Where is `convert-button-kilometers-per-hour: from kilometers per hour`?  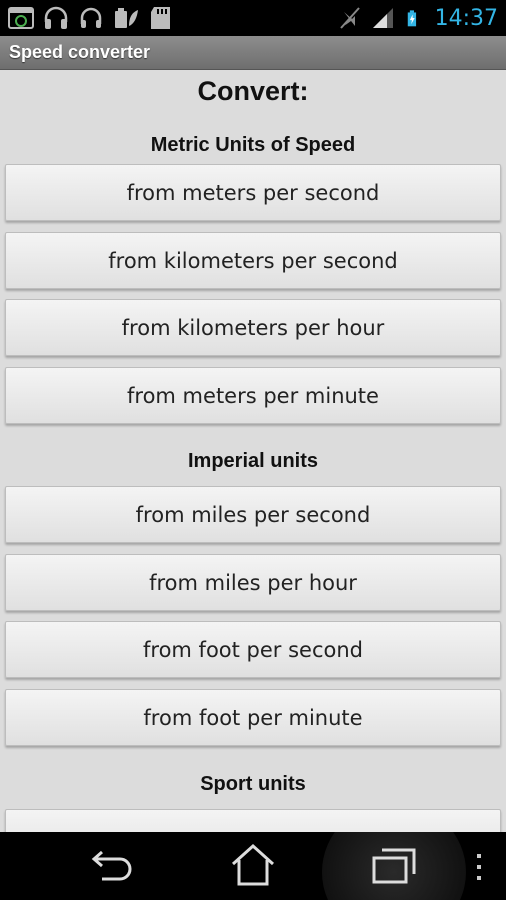
convert-button-kilometers-per-hour: from kilometers per hour is located at coordinates (253, 327).